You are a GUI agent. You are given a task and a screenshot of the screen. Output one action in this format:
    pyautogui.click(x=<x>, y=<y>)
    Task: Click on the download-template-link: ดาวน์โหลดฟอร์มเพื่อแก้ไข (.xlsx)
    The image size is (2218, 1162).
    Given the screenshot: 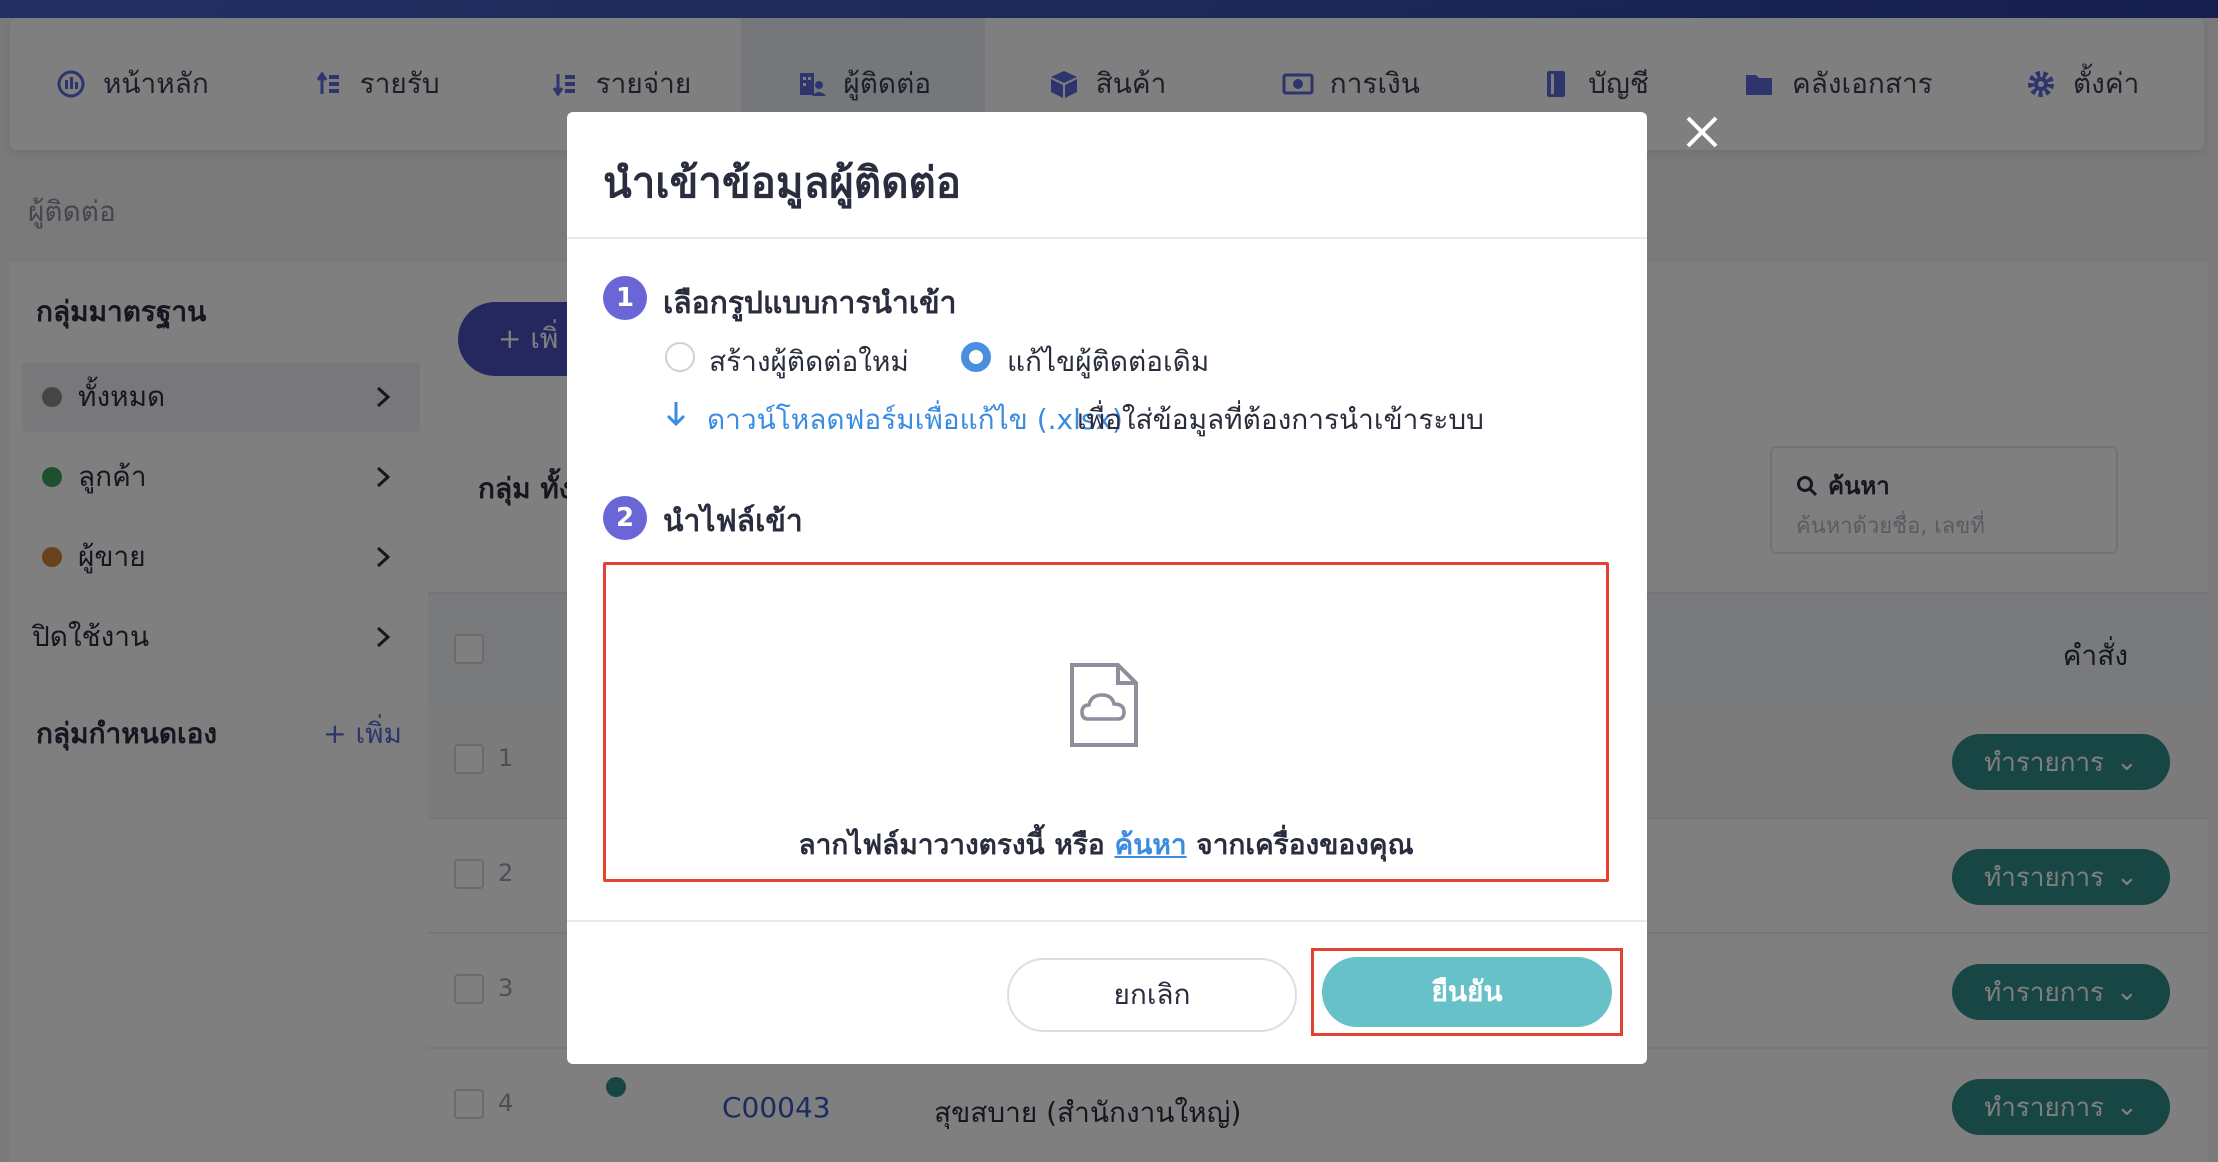 What is the action you would take?
    pyautogui.click(x=915, y=420)
    